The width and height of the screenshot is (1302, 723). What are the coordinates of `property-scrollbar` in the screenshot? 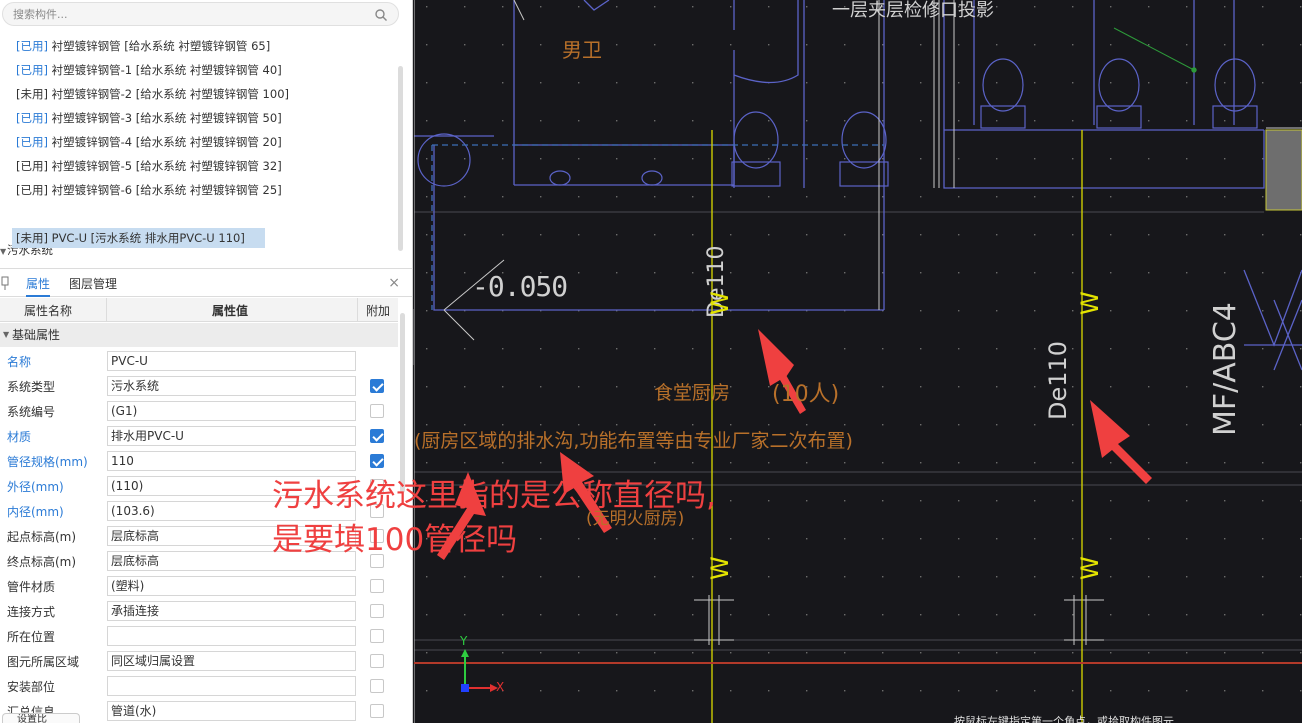 It's located at (402, 403).